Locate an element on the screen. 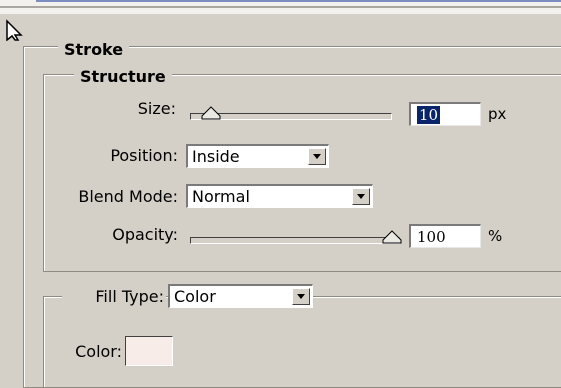 The width and height of the screenshot is (561, 388). position-value: Inside is located at coordinates (216, 156).